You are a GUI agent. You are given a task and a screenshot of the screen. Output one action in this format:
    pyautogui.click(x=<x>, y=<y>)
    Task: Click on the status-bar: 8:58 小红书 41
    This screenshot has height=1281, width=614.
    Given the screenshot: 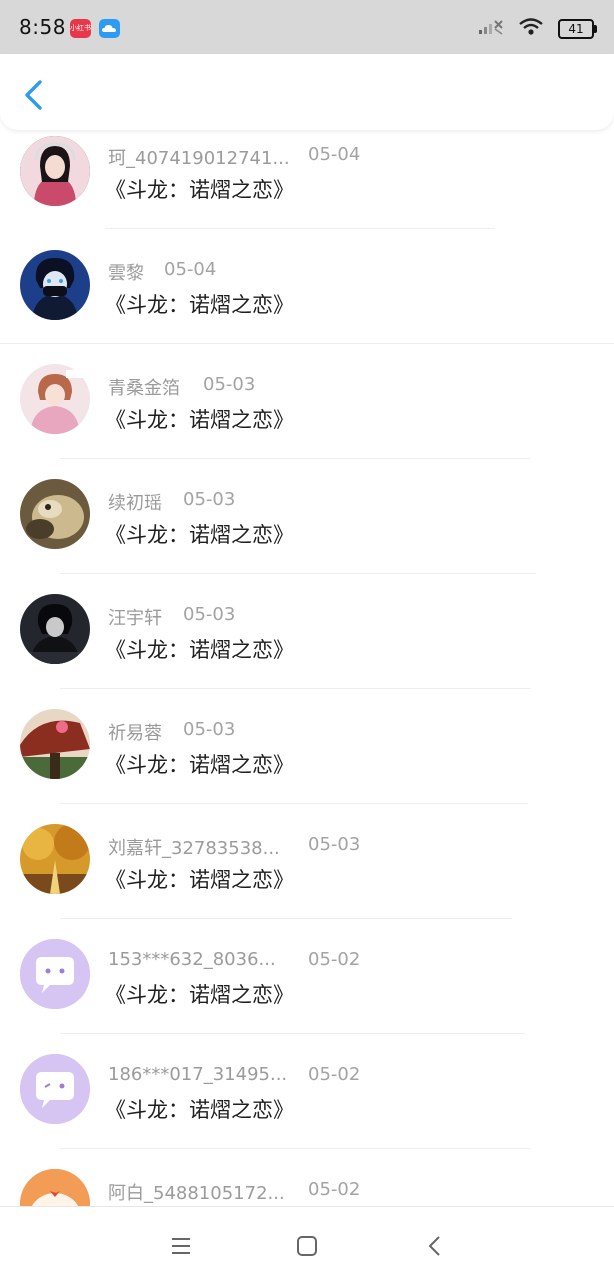 What is the action you would take?
    pyautogui.click(x=307, y=27)
    